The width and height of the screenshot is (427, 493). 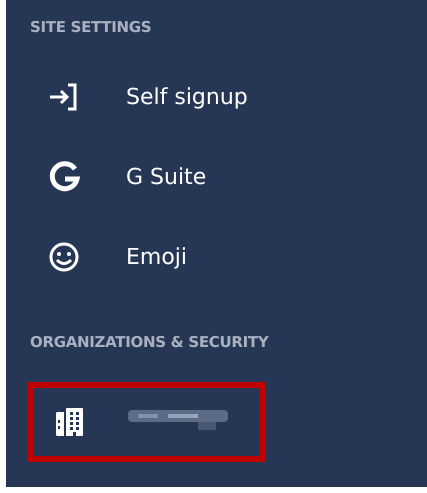 What do you see at coordinates (166, 177) in the screenshot?
I see `item-label: G Suite` at bounding box center [166, 177].